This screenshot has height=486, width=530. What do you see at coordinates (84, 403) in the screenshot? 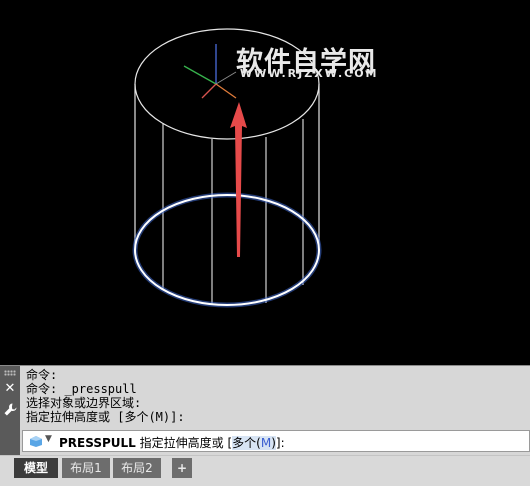
I see `history-line: 选择对象或边界区域:` at bounding box center [84, 403].